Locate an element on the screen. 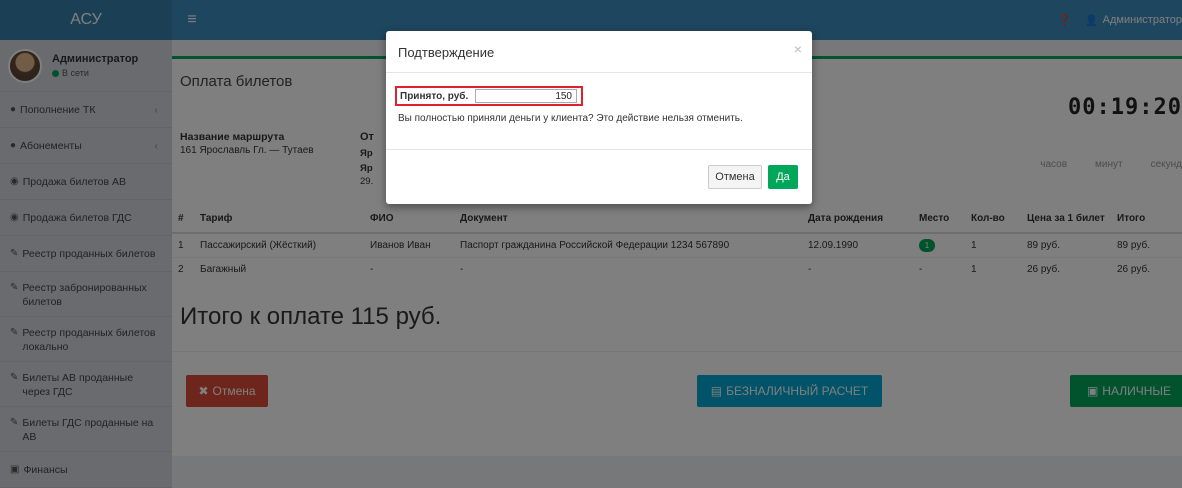 This screenshot has height=488, width=1182. modal-cancel-button: Отмена is located at coordinates (735, 177).